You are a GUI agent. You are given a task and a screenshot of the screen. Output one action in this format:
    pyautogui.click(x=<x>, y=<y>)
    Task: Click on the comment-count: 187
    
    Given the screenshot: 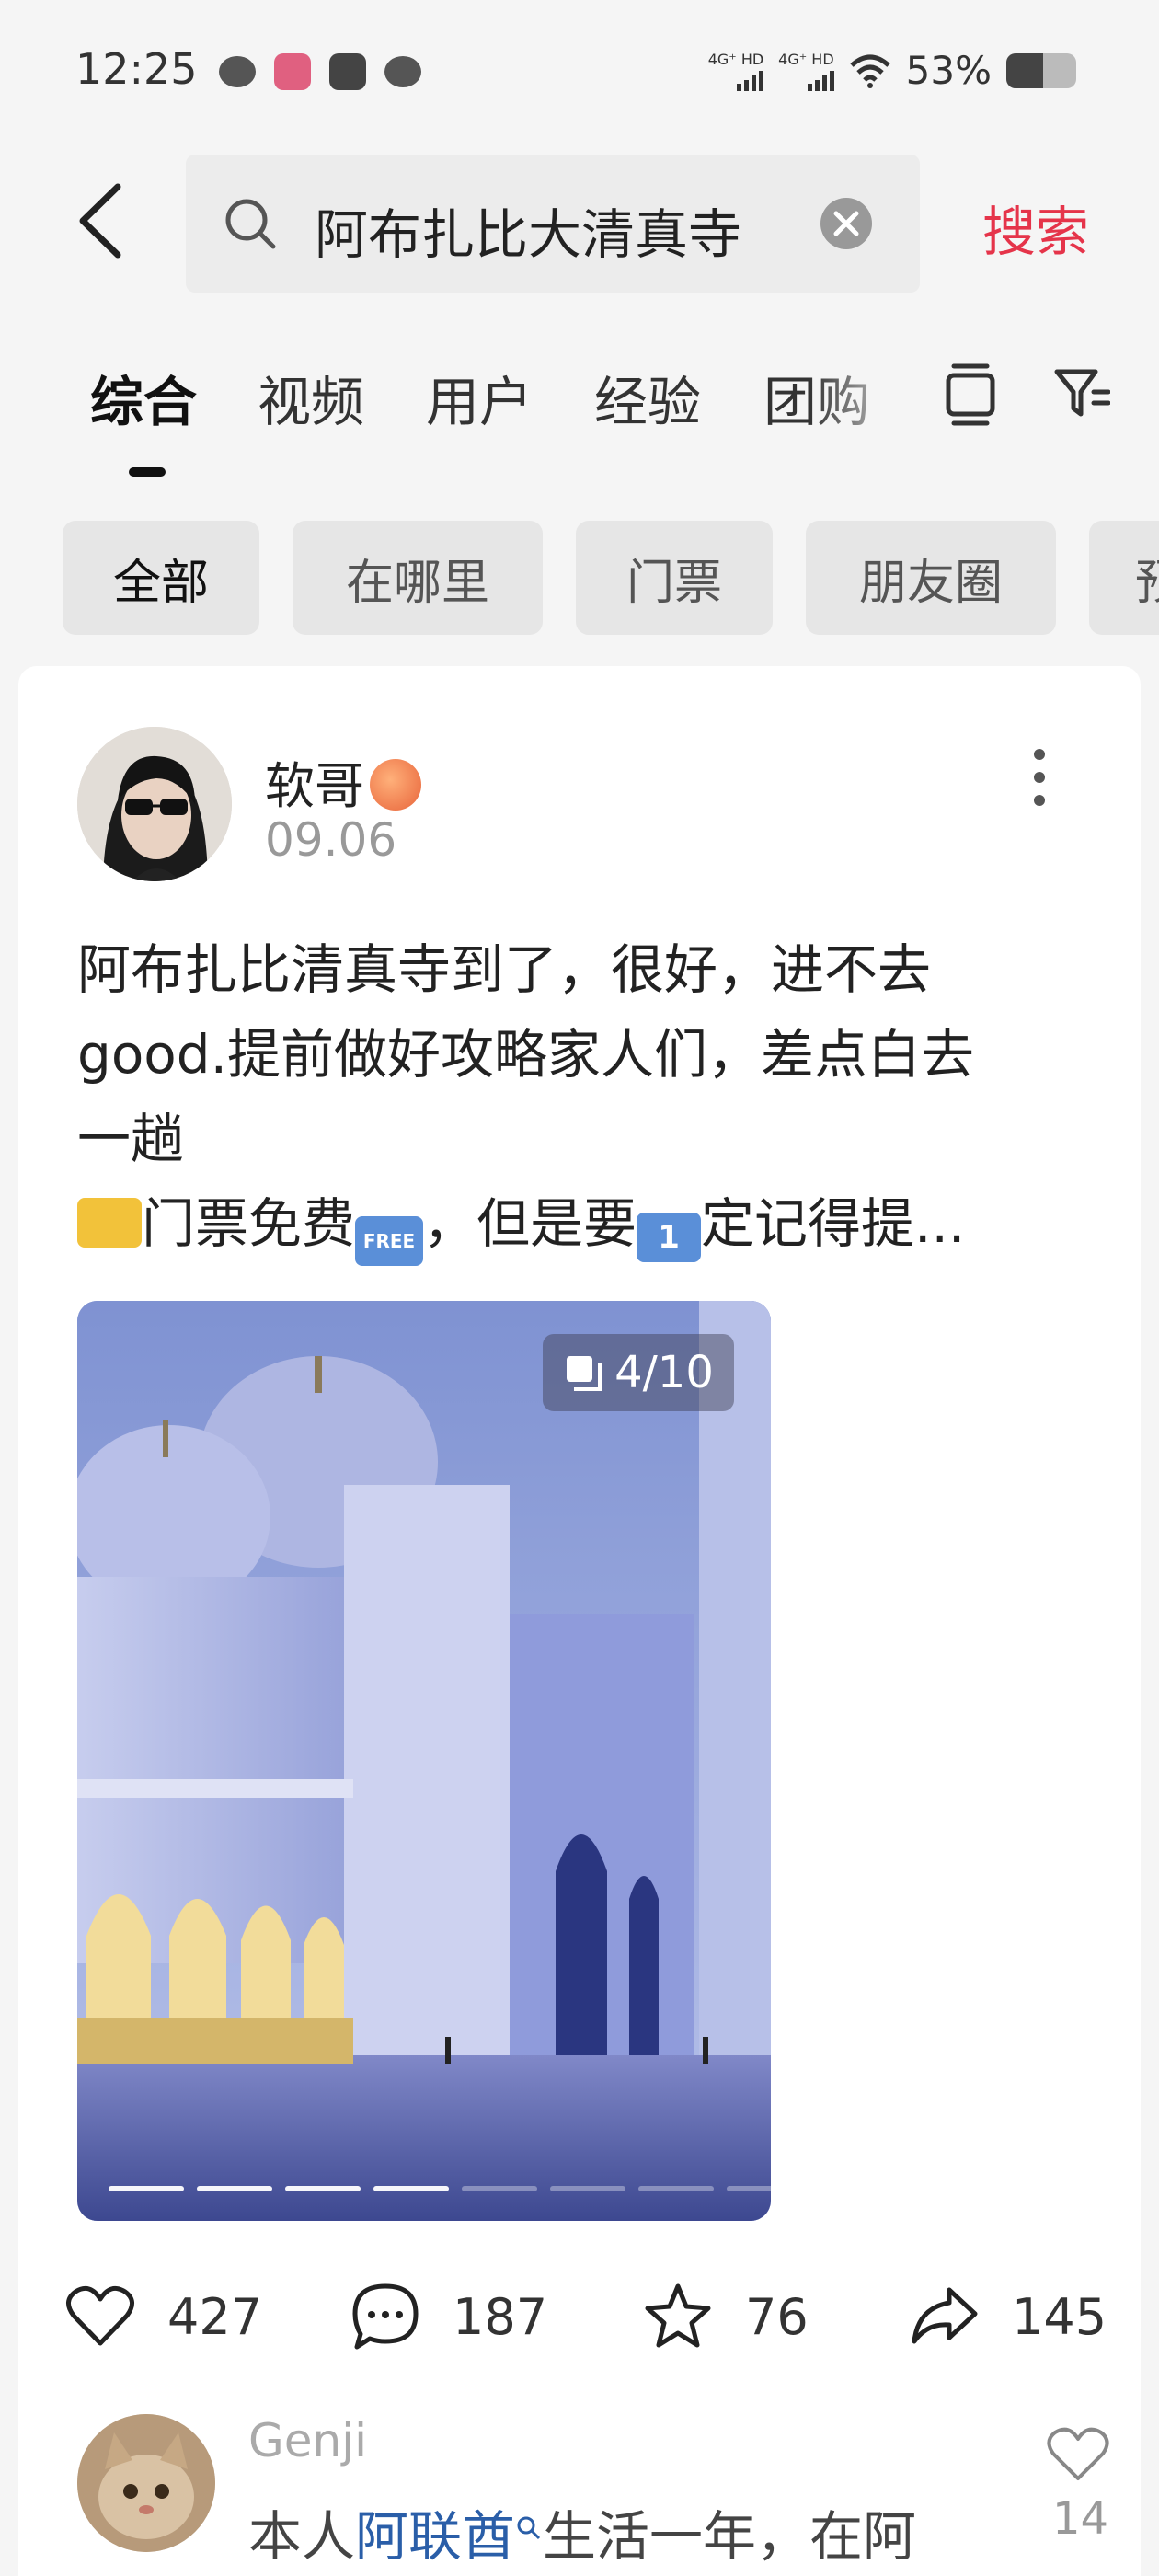 What is the action you would take?
    pyautogui.click(x=500, y=2316)
    